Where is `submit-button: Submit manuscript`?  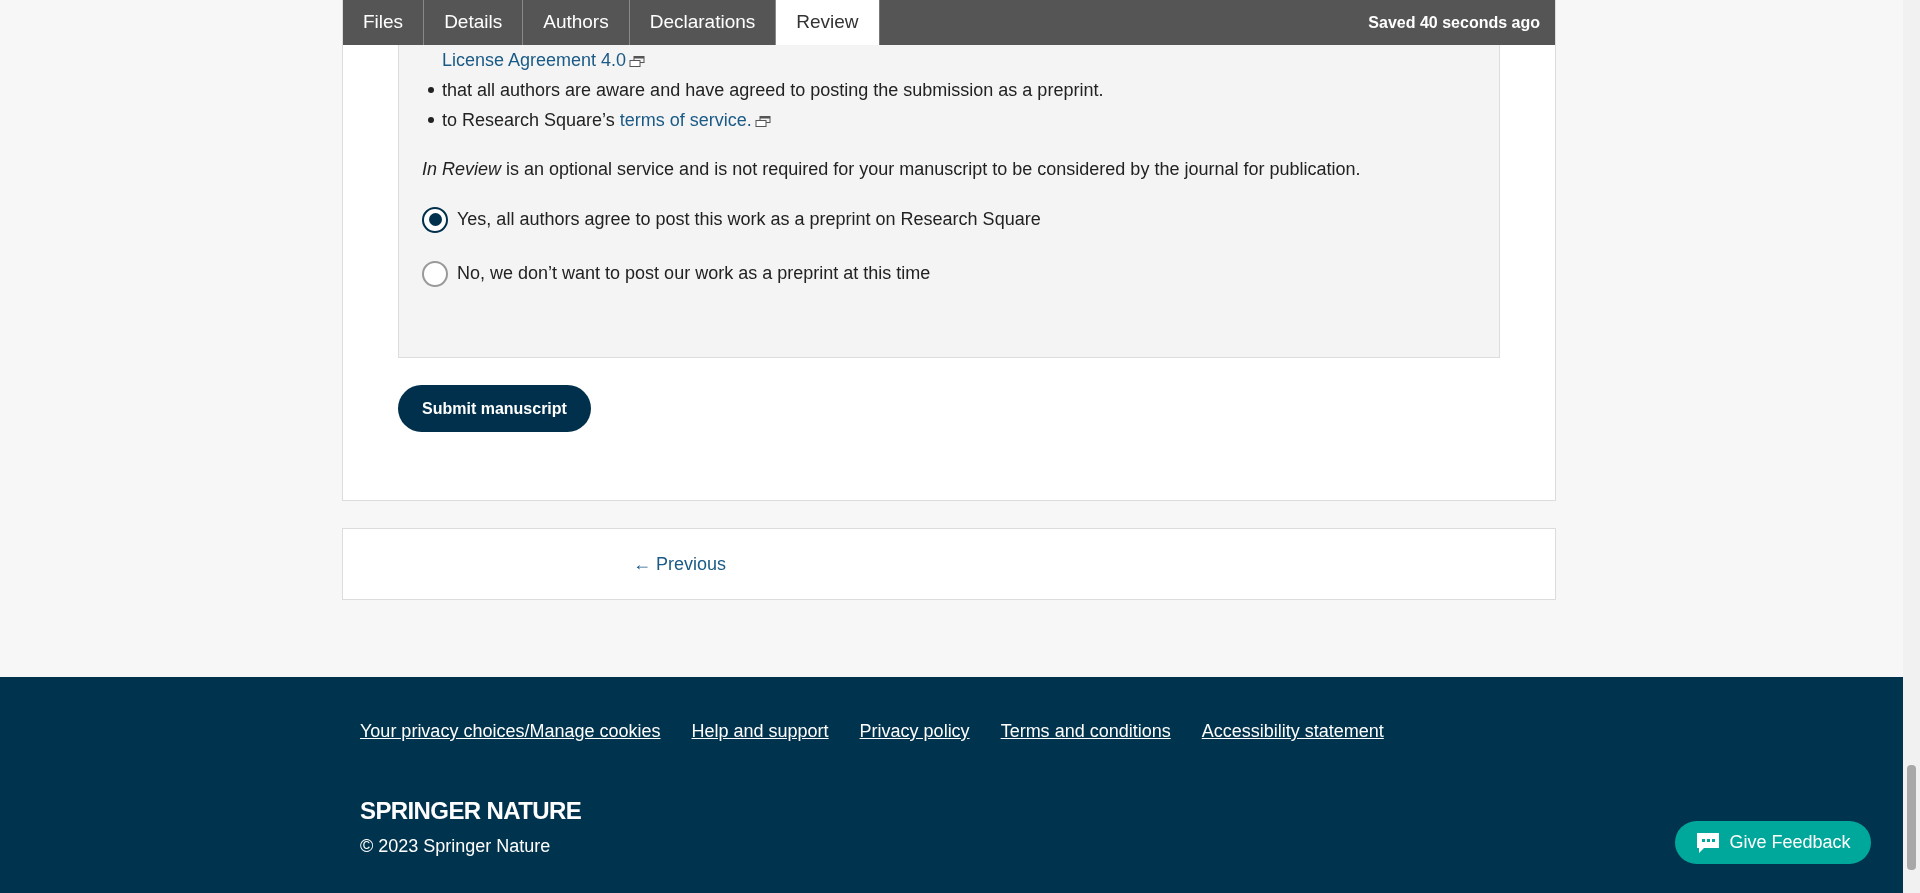
submit-button: Submit manuscript is located at coordinates (494, 408).